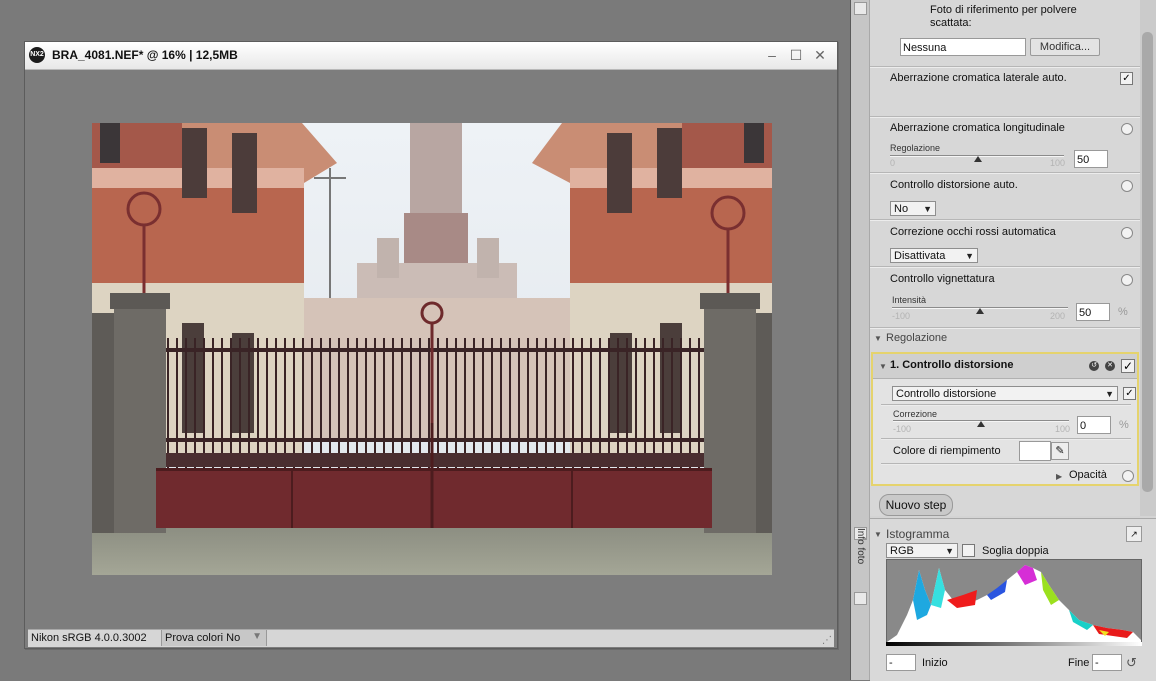  I want to click on start-label: Inizio, so click(935, 663).